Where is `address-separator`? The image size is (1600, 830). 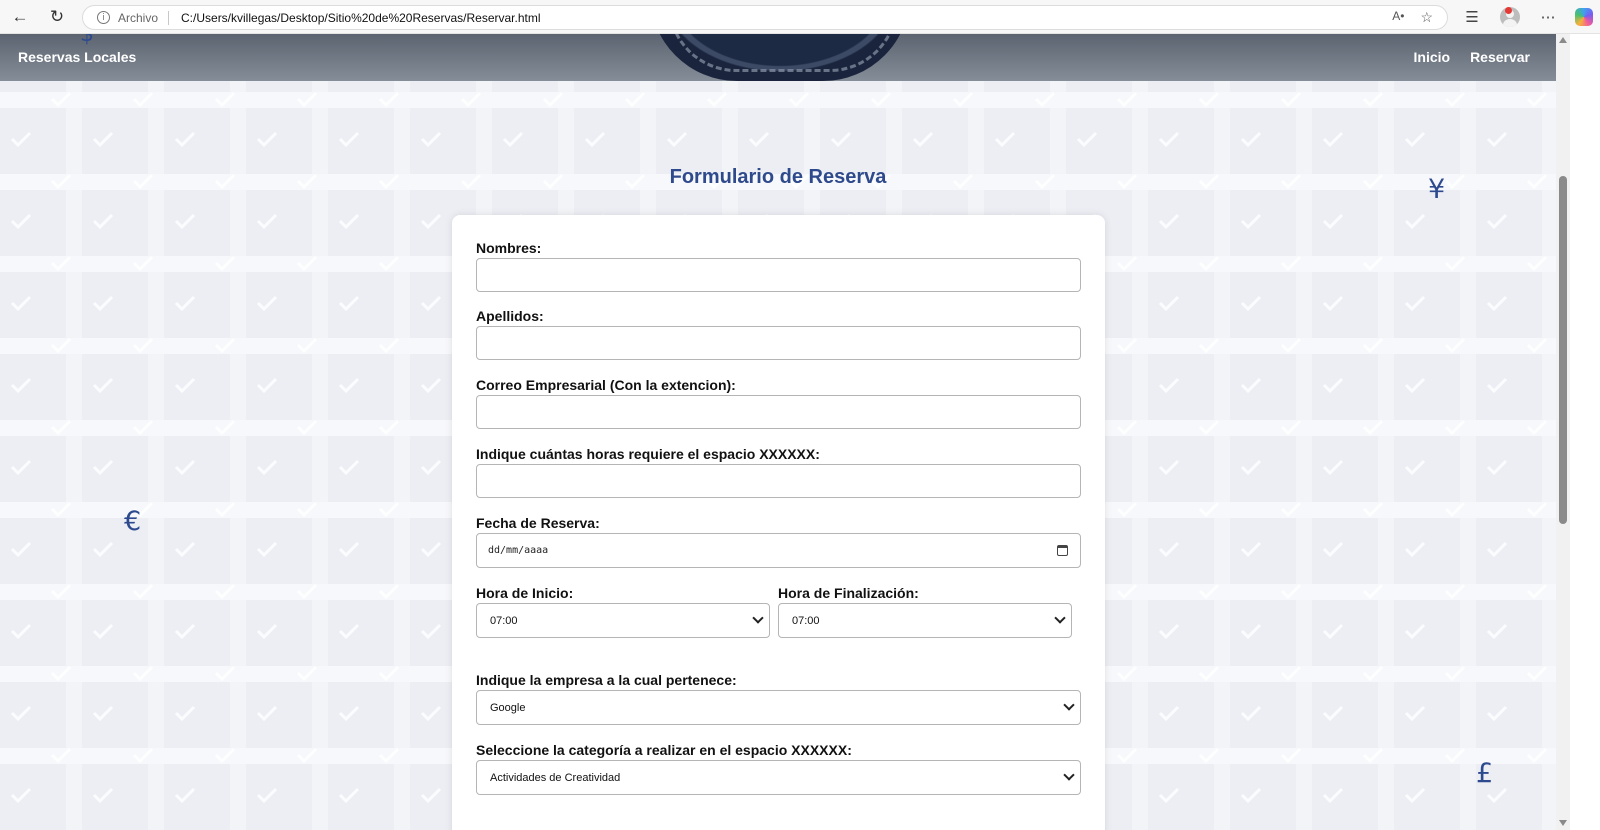 address-separator is located at coordinates (169, 17).